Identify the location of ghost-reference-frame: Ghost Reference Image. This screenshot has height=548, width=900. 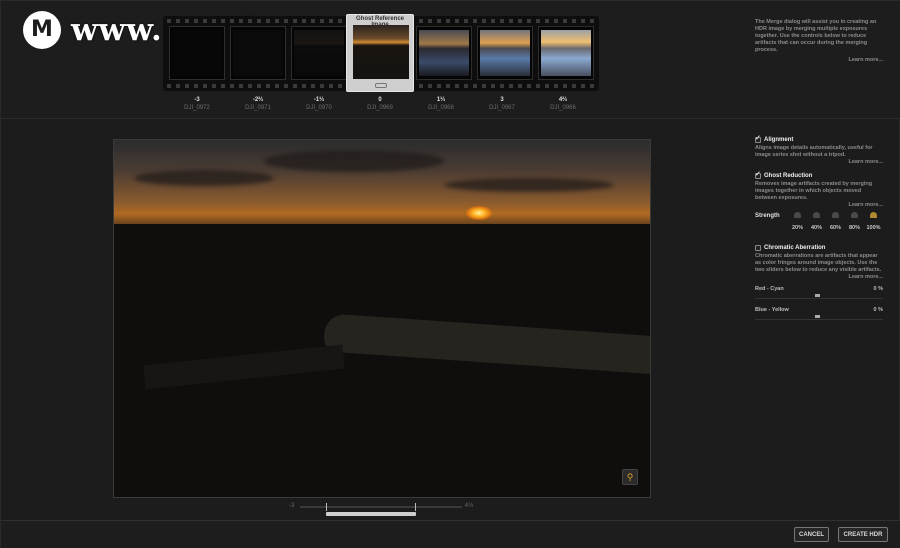
(380, 53).